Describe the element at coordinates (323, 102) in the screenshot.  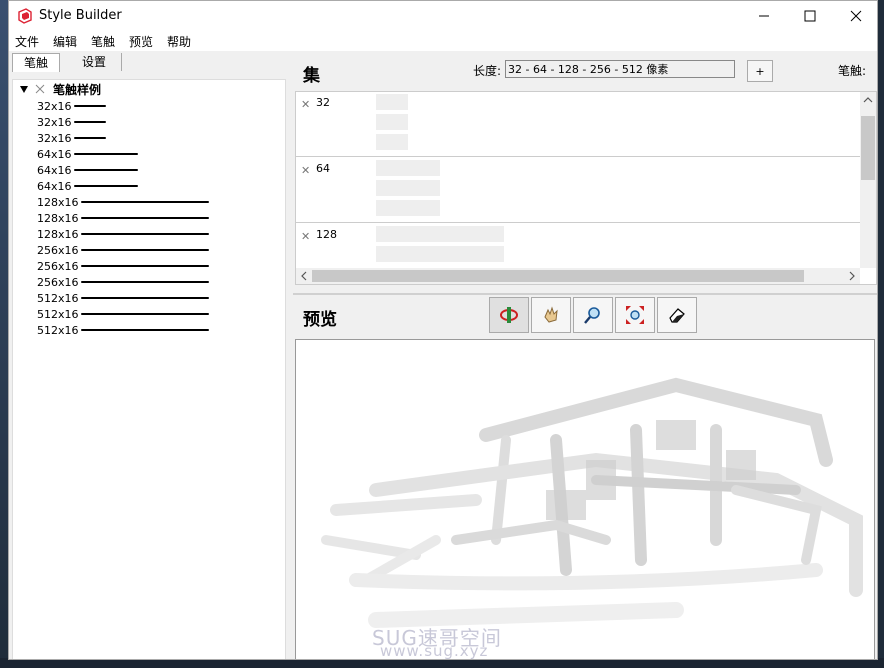
I see `set-length-label: 32` at that location.